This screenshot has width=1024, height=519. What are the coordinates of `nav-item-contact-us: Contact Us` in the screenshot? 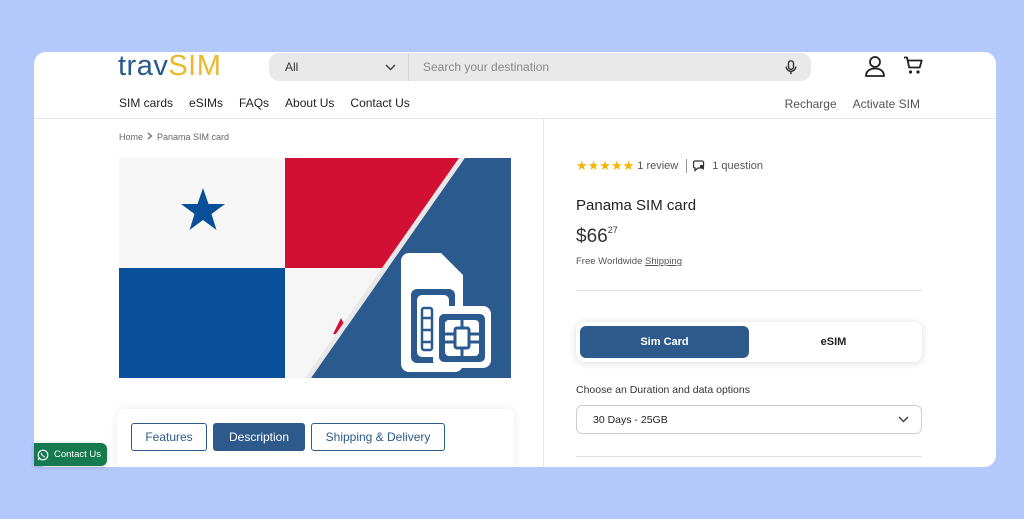 It's located at (379, 103).